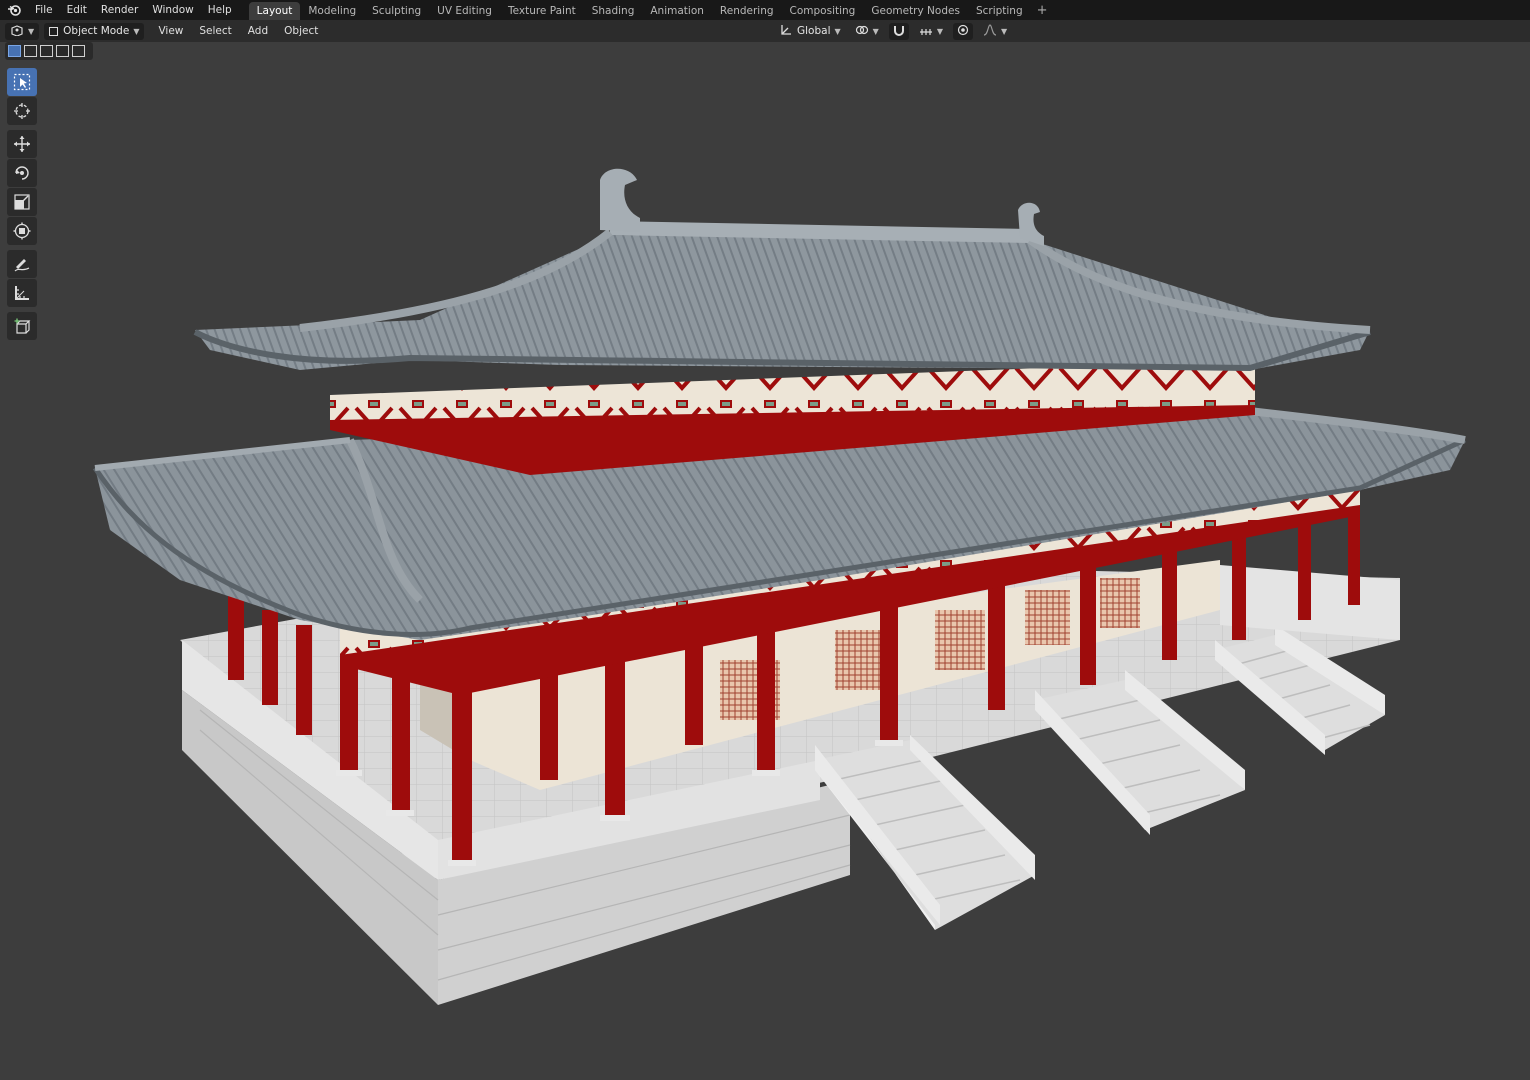 The height and width of the screenshot is (1080, 1530). I want to click on tab-animation: Animation, so click(677, 11).